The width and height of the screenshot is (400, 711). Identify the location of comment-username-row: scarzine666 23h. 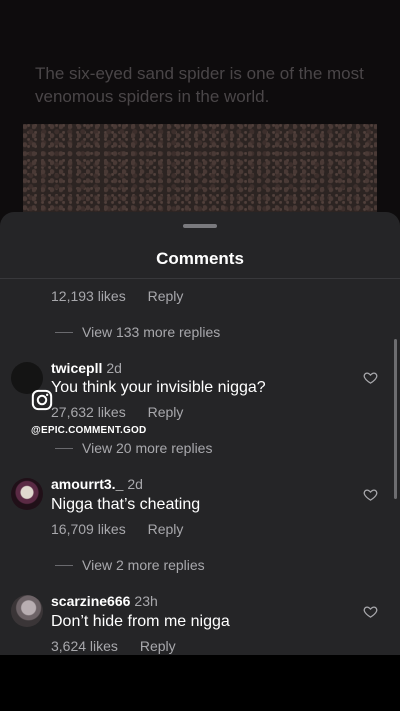
(104, 601).